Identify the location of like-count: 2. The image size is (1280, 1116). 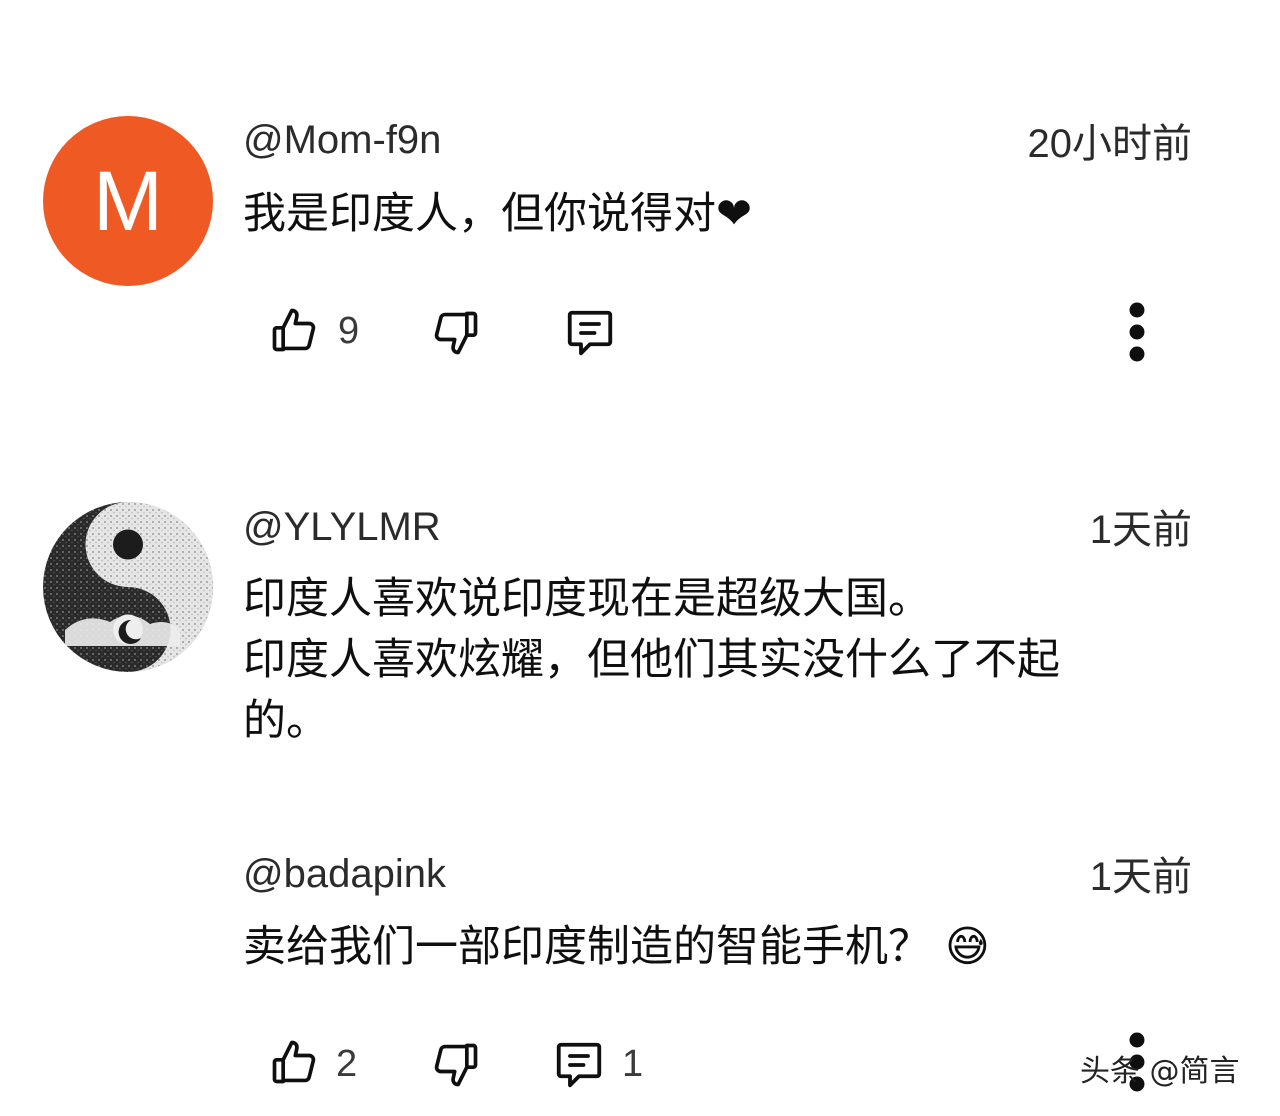
(347, 1064).